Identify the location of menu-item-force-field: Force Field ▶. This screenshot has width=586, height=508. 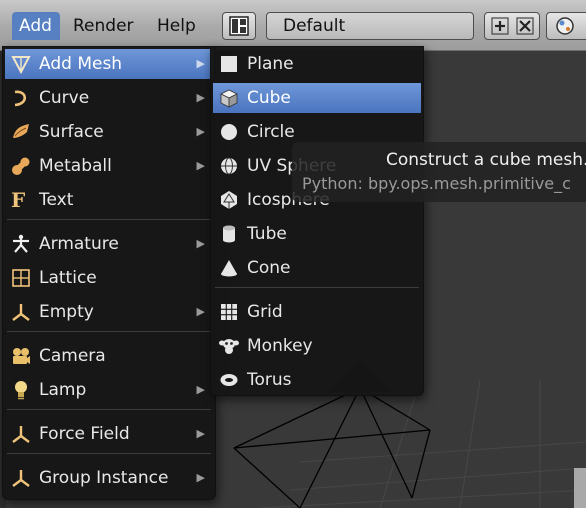
(109, 434).